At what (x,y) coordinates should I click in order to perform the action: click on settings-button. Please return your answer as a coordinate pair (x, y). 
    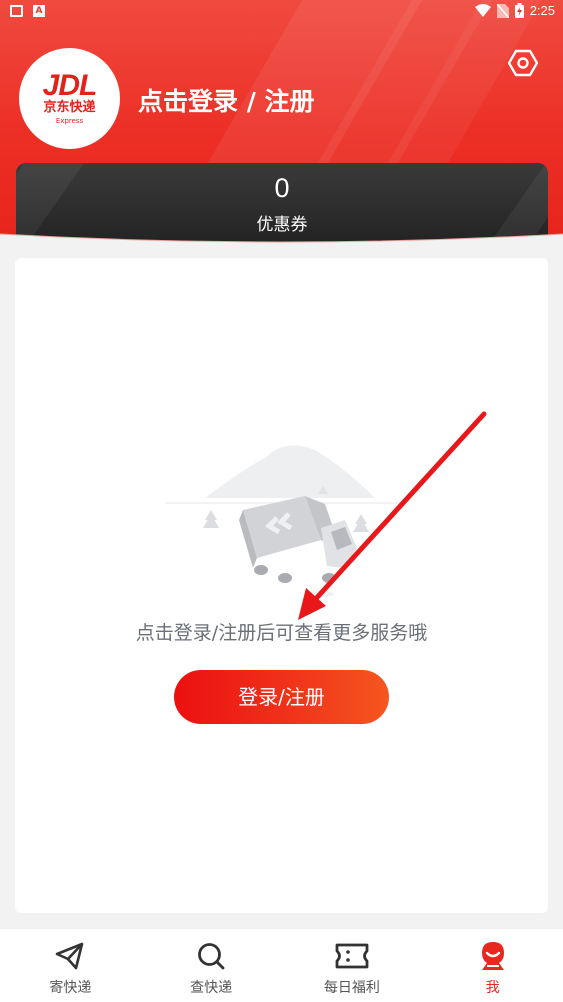
    Looking at the image, I should click on (523, 63).